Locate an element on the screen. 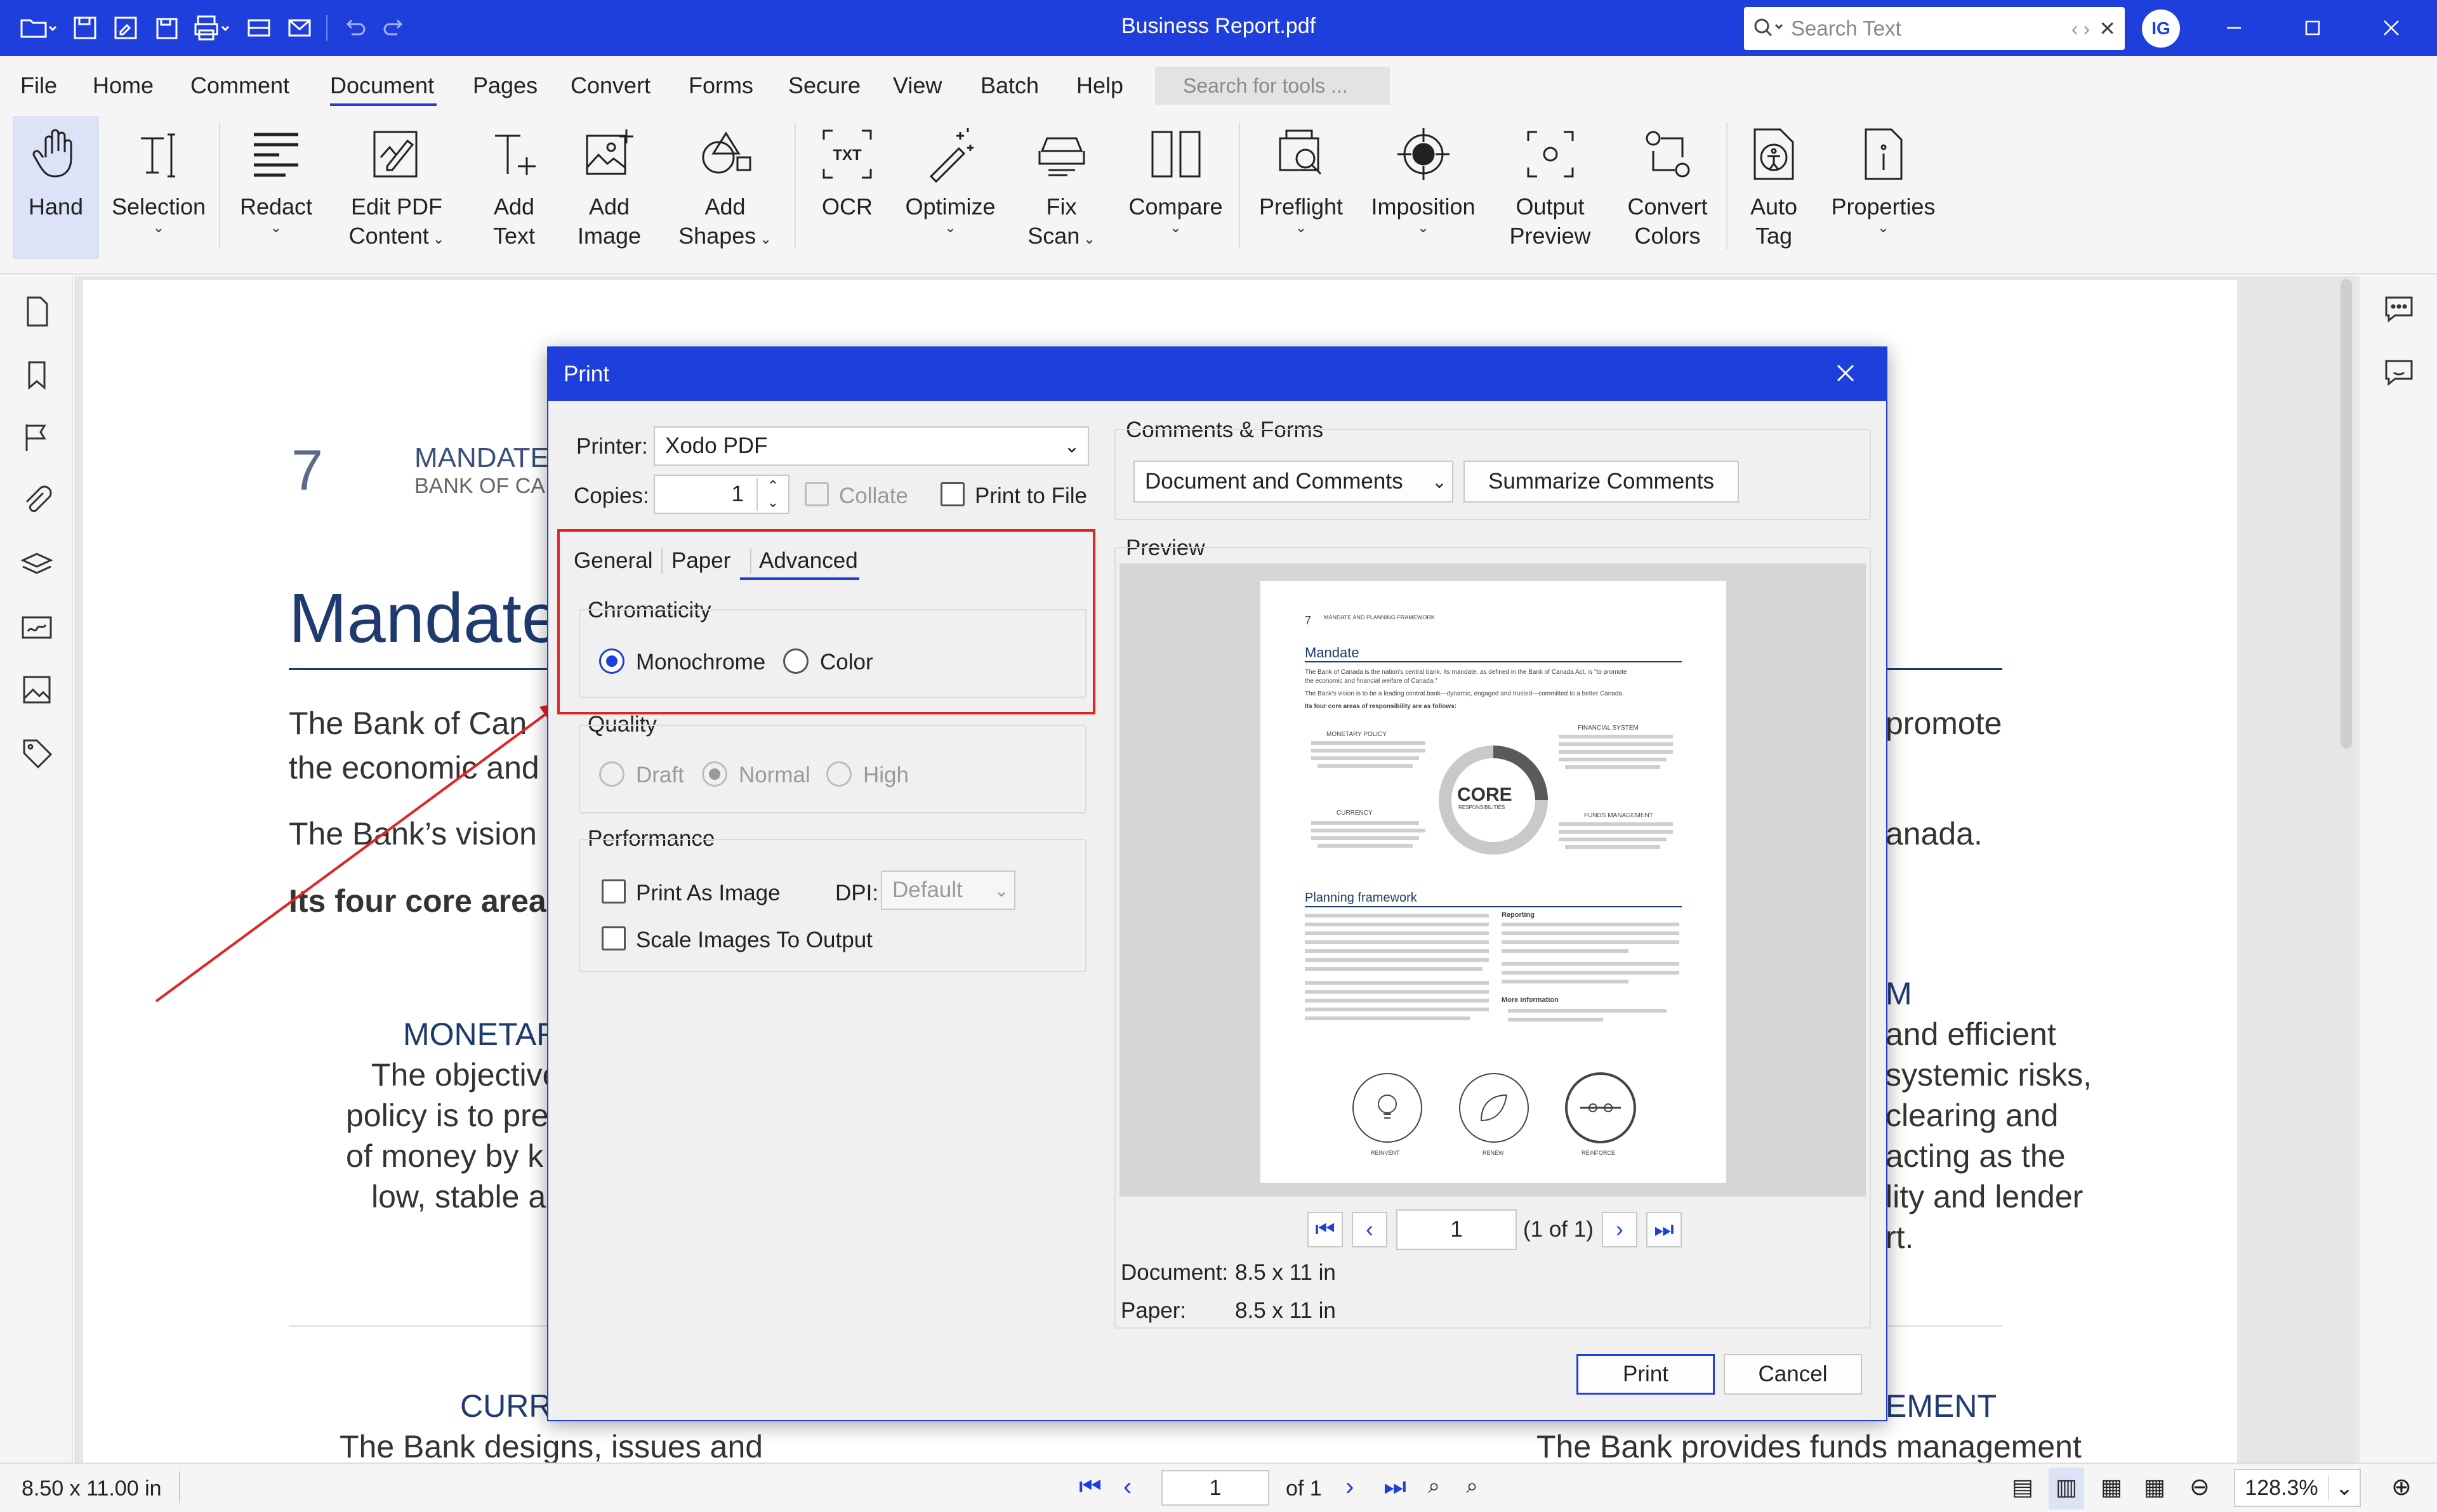 This screenshot has height=1512, width=2437. dialog-close-icon is located at coordinates (1845, 373).